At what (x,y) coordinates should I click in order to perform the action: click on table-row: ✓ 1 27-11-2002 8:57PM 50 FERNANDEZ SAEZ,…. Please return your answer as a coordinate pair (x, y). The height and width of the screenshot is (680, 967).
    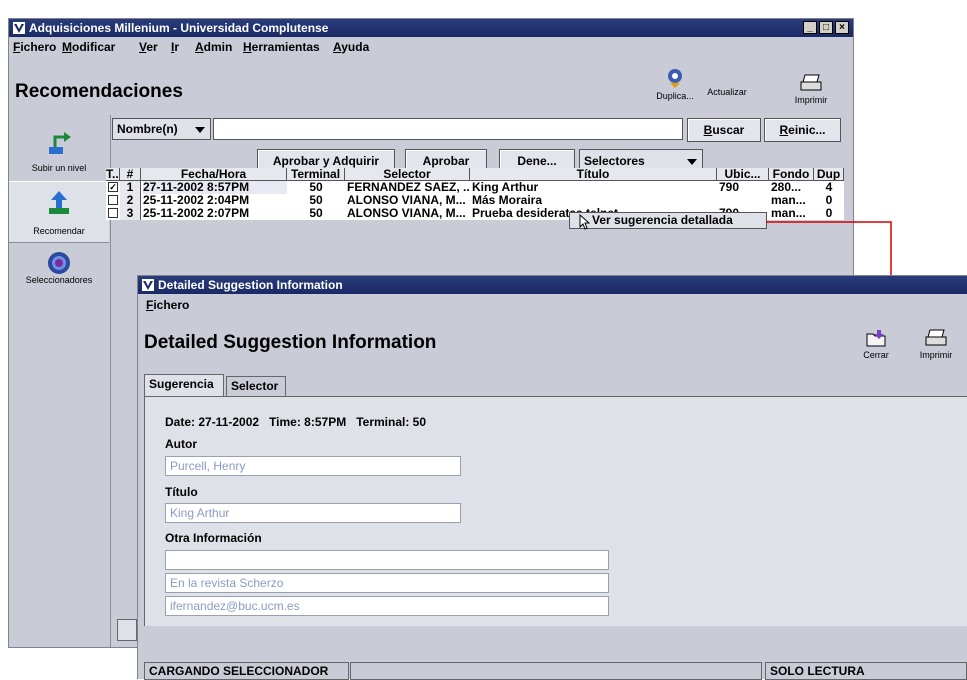
    Looking at the image, I should click on (475, 187).